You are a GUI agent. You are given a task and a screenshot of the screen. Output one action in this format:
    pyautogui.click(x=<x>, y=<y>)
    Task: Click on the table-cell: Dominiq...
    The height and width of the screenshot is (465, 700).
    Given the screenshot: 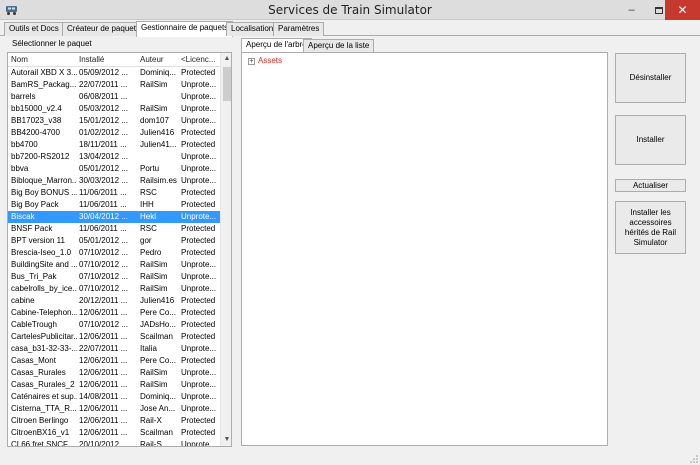 What is the action you would take?
    pyautogui.click(x=158, y=72)
    